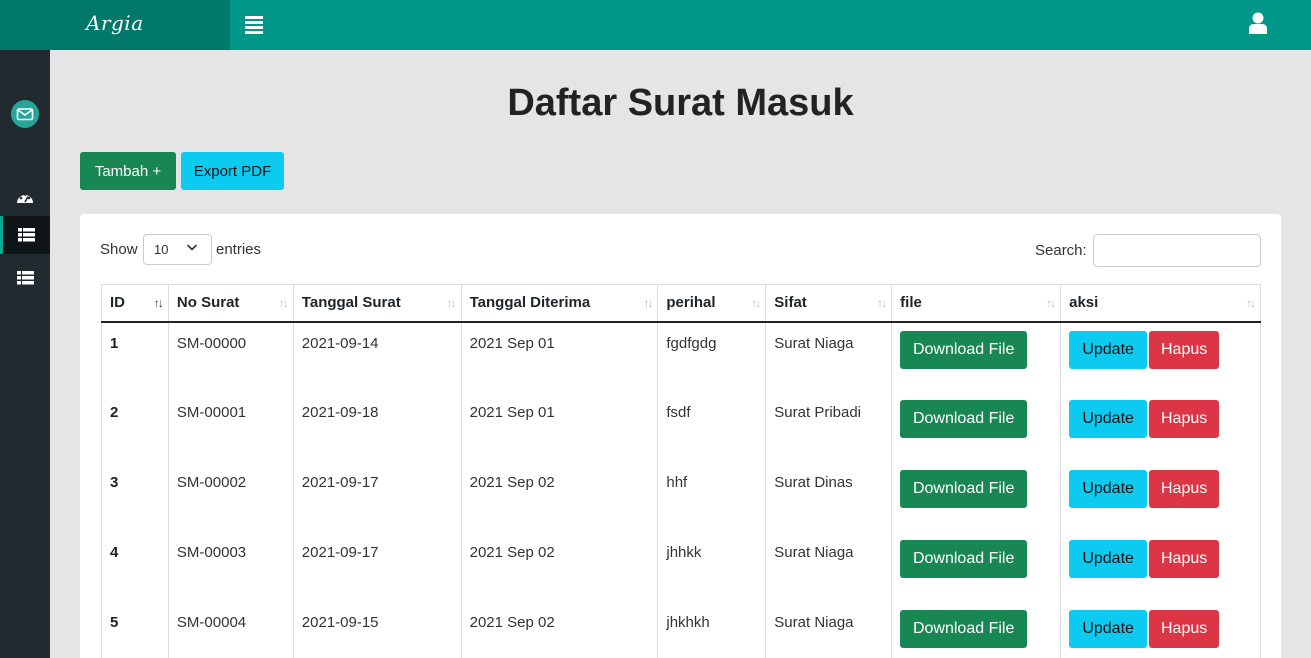  Describe the element at coordinates (377, 629) in the screenshot. I see `cell-tanggal-surat: 2021-09-15` at that location.